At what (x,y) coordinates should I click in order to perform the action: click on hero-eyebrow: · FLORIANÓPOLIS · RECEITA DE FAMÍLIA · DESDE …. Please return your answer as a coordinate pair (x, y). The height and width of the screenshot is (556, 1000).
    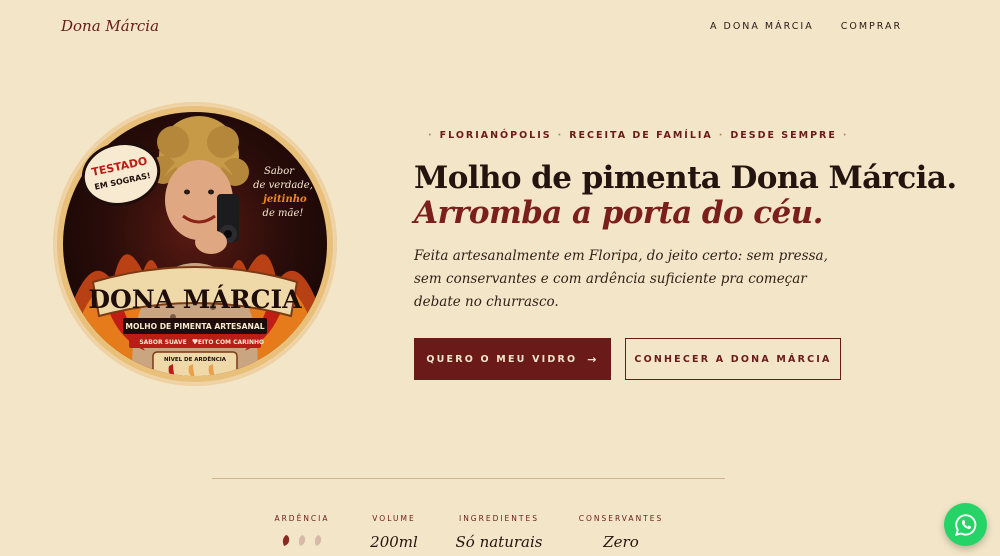
    Looking at the image, I should click on (698, 135).